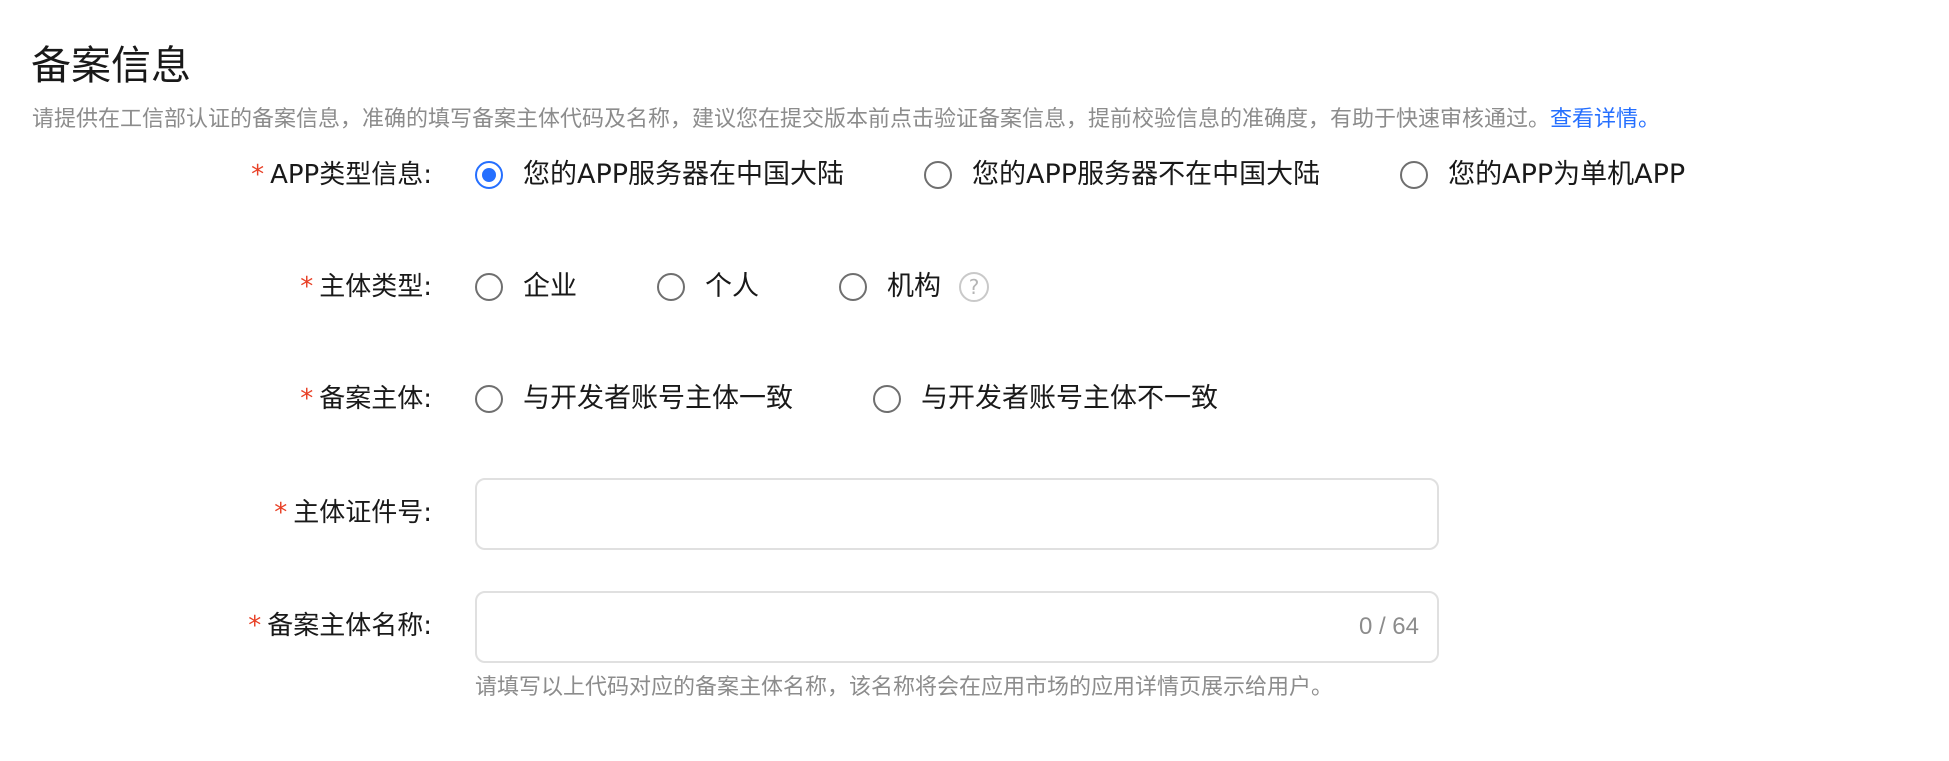 The image size is (1949, 761). Describe the element at coordinates (684, 174) in the screenshot. I see `radio-label: 您的APP服务器在中国大陆` at that location.